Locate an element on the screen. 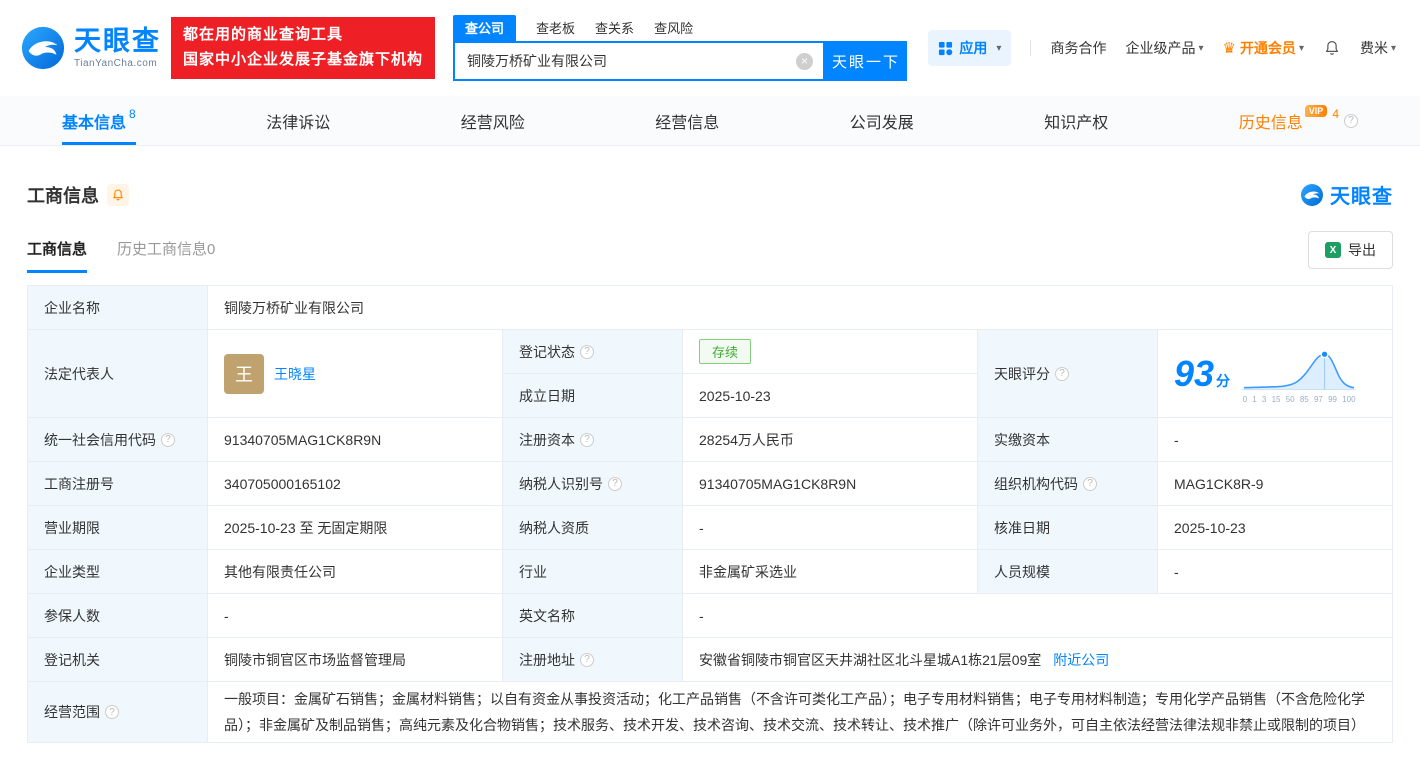 This screenshot has height=773, width=1420. field-label-english-name: 英文名称 is located at coordinates (593, 616).